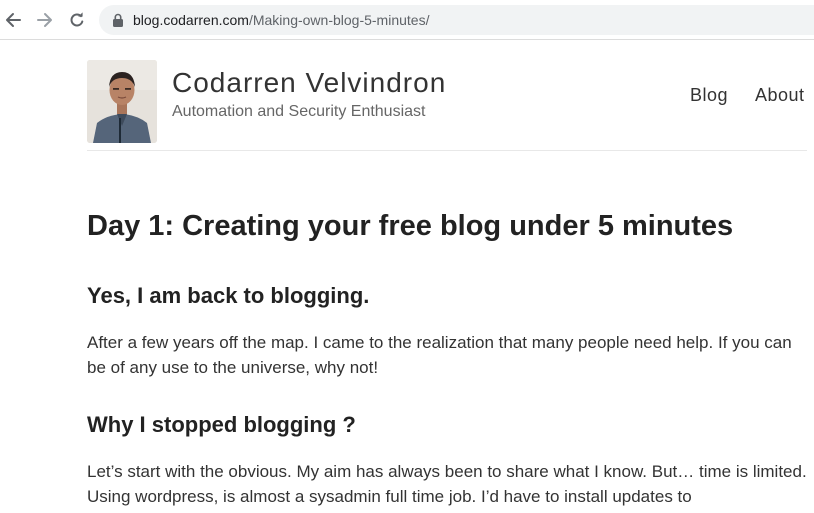  I want to click on arrow-left-icon, so click(13, 20).